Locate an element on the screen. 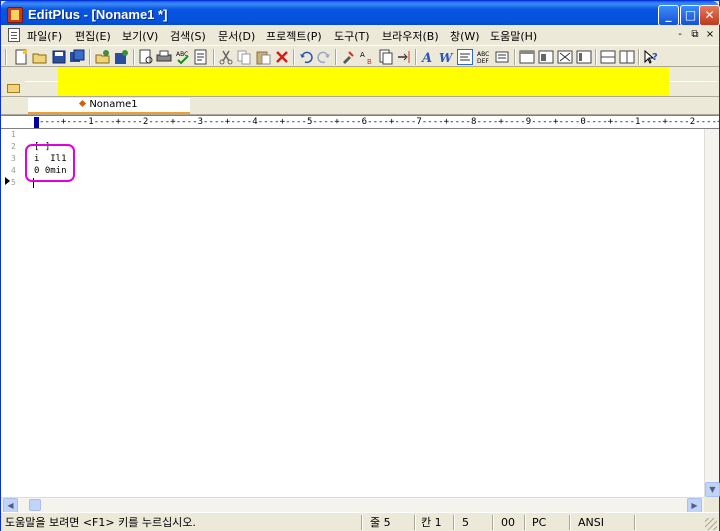 The height and width of the screenshot is (531, 720). view-cliptext-icon is located at coordinates (584, 57).